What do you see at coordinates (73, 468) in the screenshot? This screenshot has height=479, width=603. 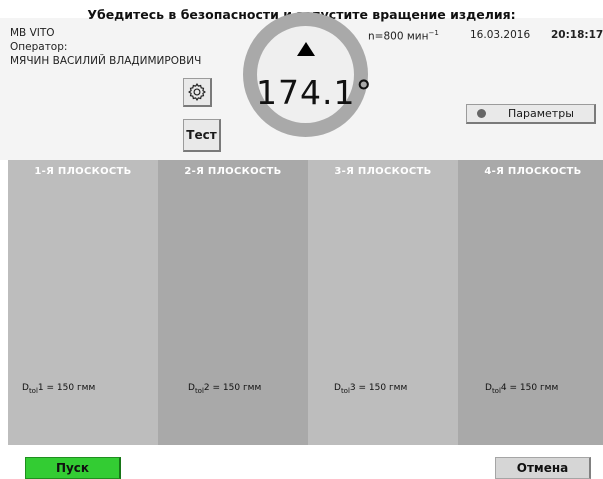 I see `start-button: Пуск` at bounding box center [73, 468].